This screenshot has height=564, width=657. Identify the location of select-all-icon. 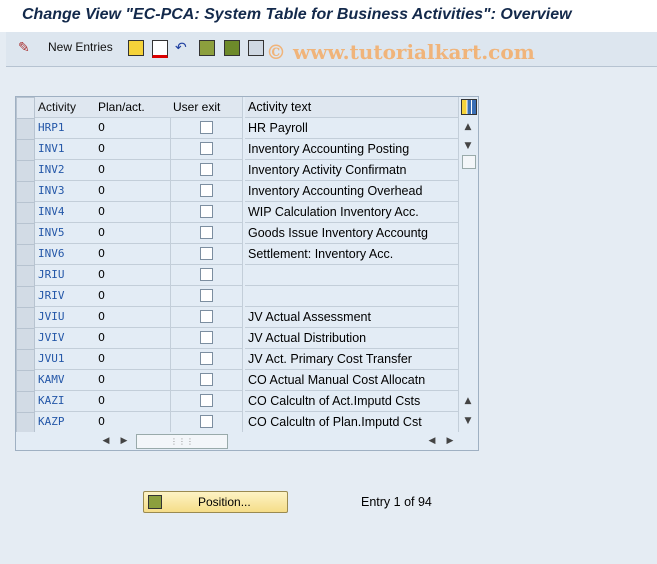
(207, 48).